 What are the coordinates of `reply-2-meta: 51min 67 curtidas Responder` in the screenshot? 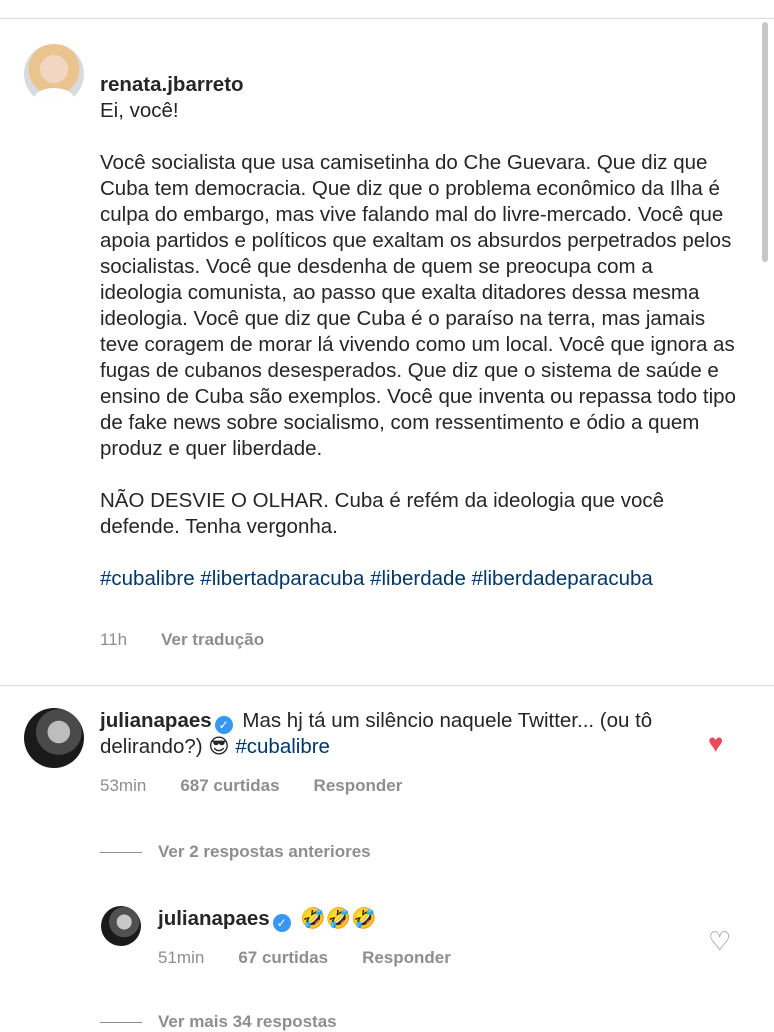 It's located at (304, 958).